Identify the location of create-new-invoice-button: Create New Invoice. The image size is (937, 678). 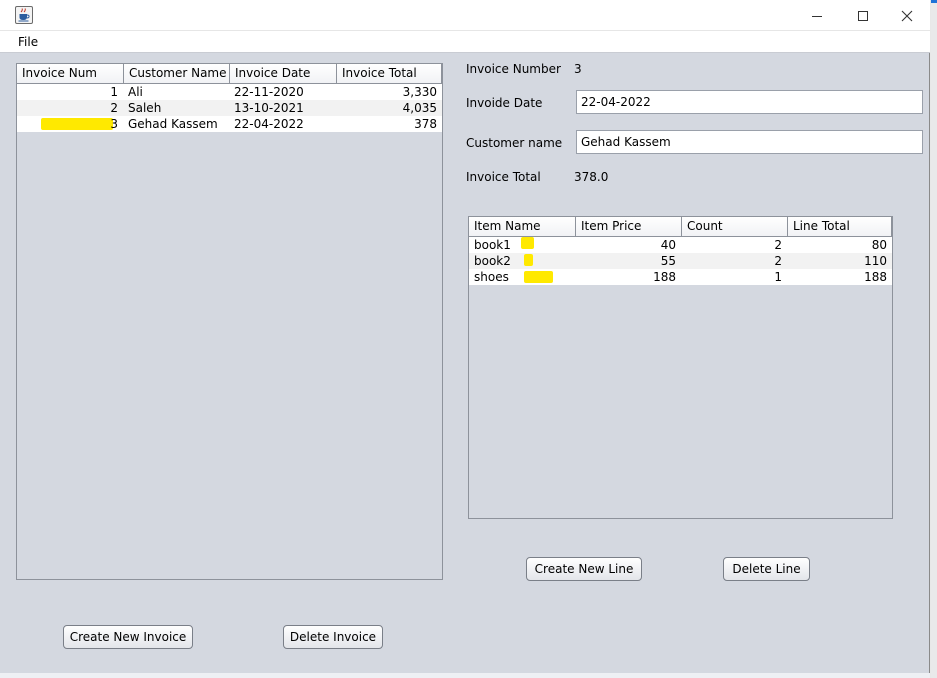
(128, 637).